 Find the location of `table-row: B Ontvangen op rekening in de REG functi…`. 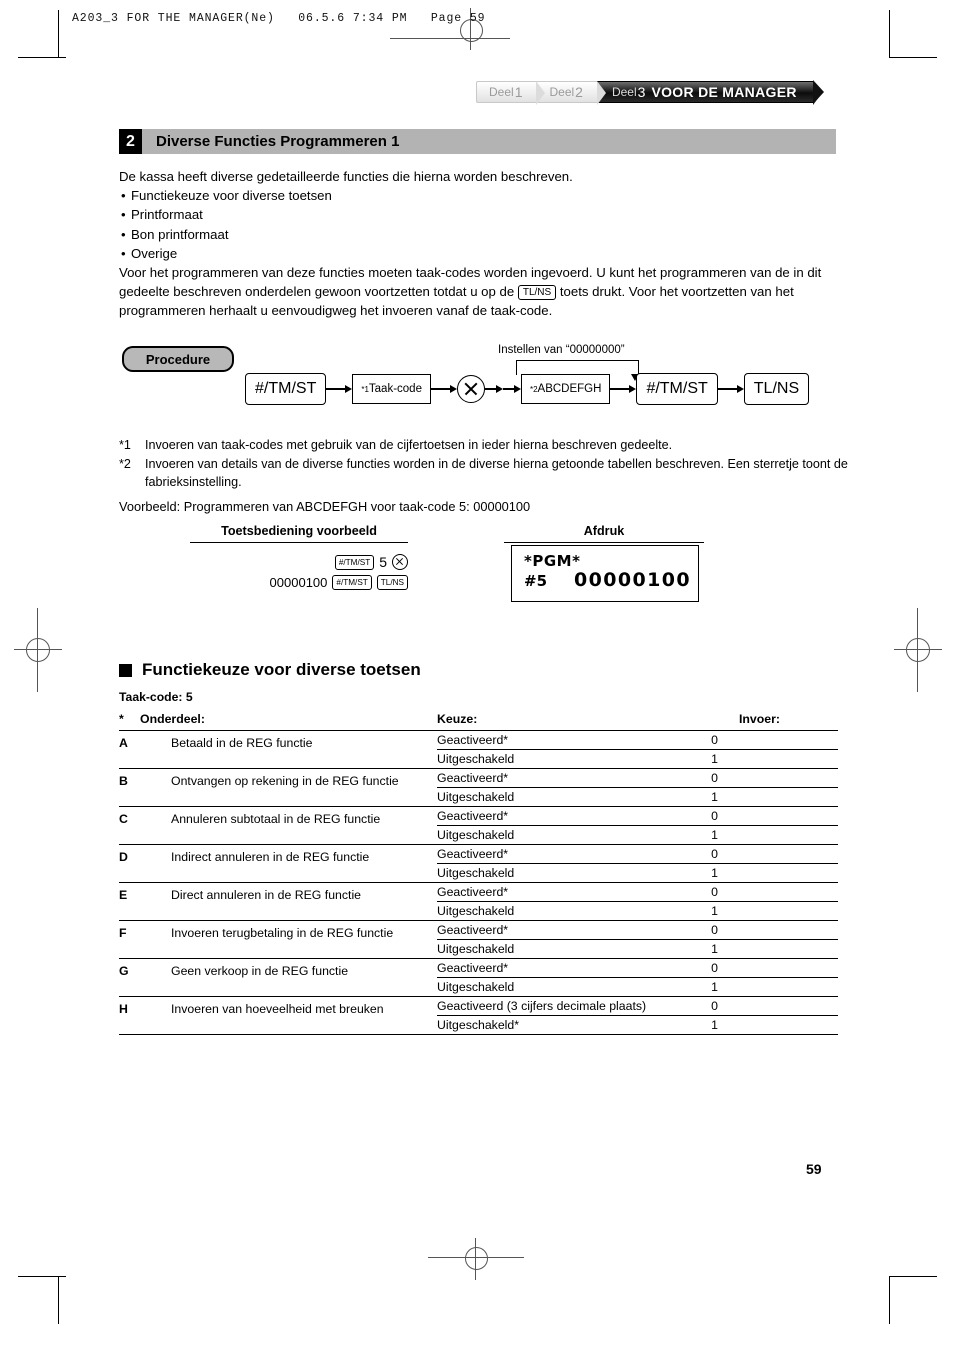

table-row: B Ontvangen op rekening in de REG functi… is located at coordinates (478, 788).